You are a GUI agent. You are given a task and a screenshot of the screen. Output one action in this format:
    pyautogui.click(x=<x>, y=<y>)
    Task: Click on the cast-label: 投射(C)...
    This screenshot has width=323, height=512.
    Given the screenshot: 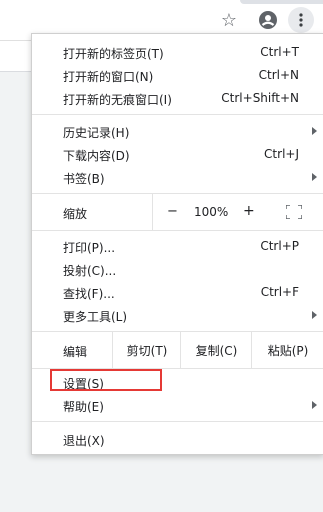 What is the action you would take?
    pyautogui.click(x=90, y=271)
    